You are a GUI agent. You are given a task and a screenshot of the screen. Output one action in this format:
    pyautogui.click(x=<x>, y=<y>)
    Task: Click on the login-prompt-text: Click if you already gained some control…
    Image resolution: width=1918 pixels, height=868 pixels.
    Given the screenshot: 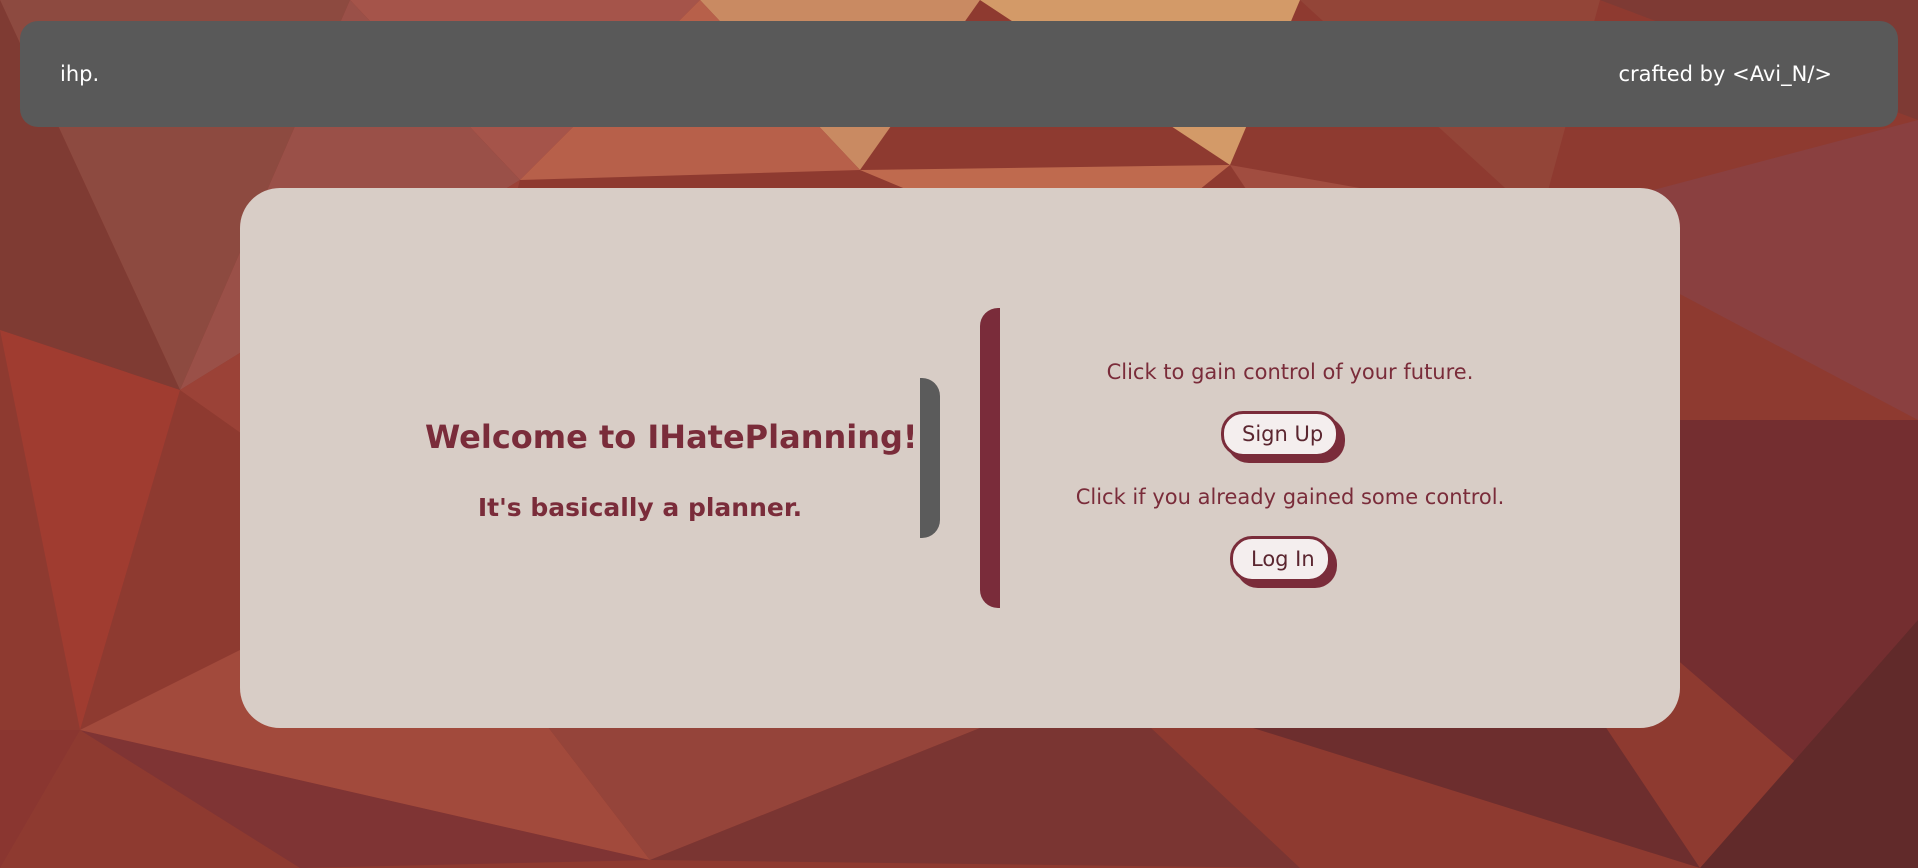 What is the action you would take?
    pyautogui.click(x=1290, y=497)
    